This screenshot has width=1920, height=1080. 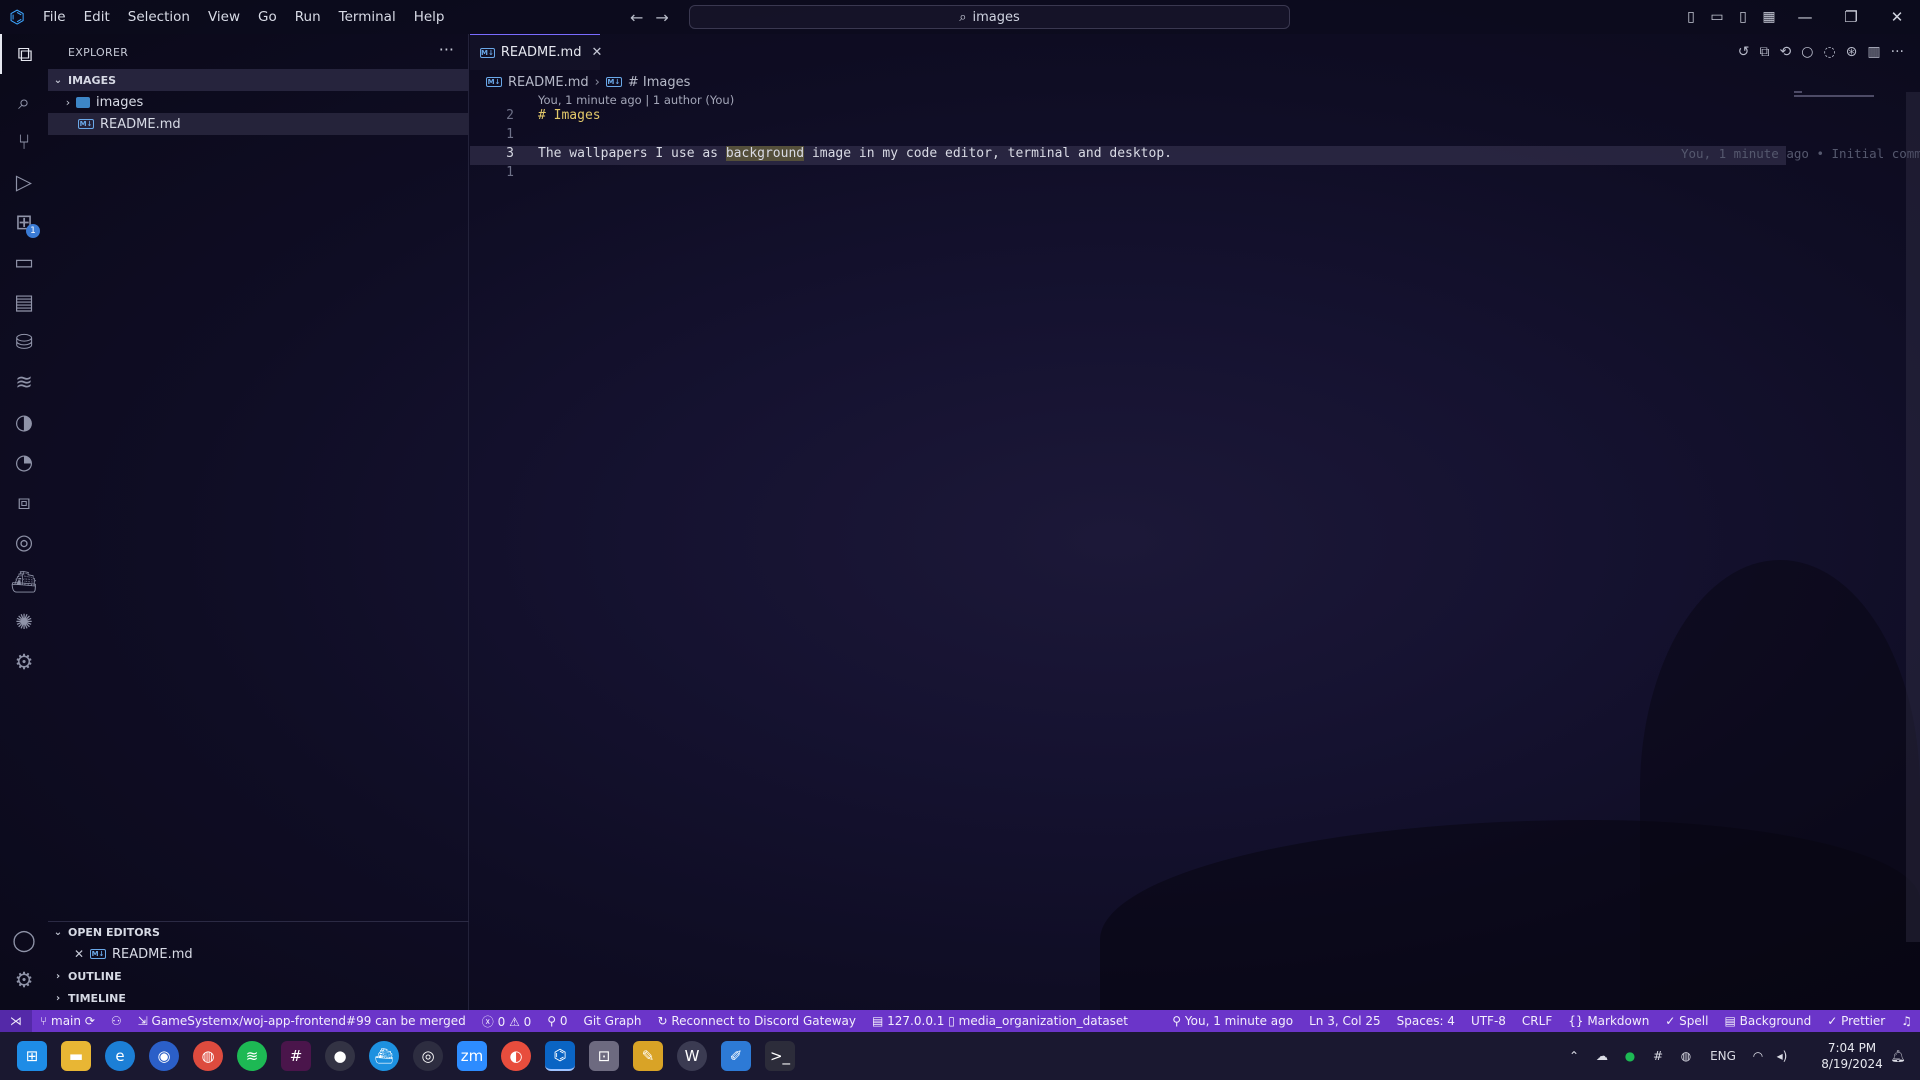 I want to click on live-share-icon: ⚇, so click(x=116, y=1021).